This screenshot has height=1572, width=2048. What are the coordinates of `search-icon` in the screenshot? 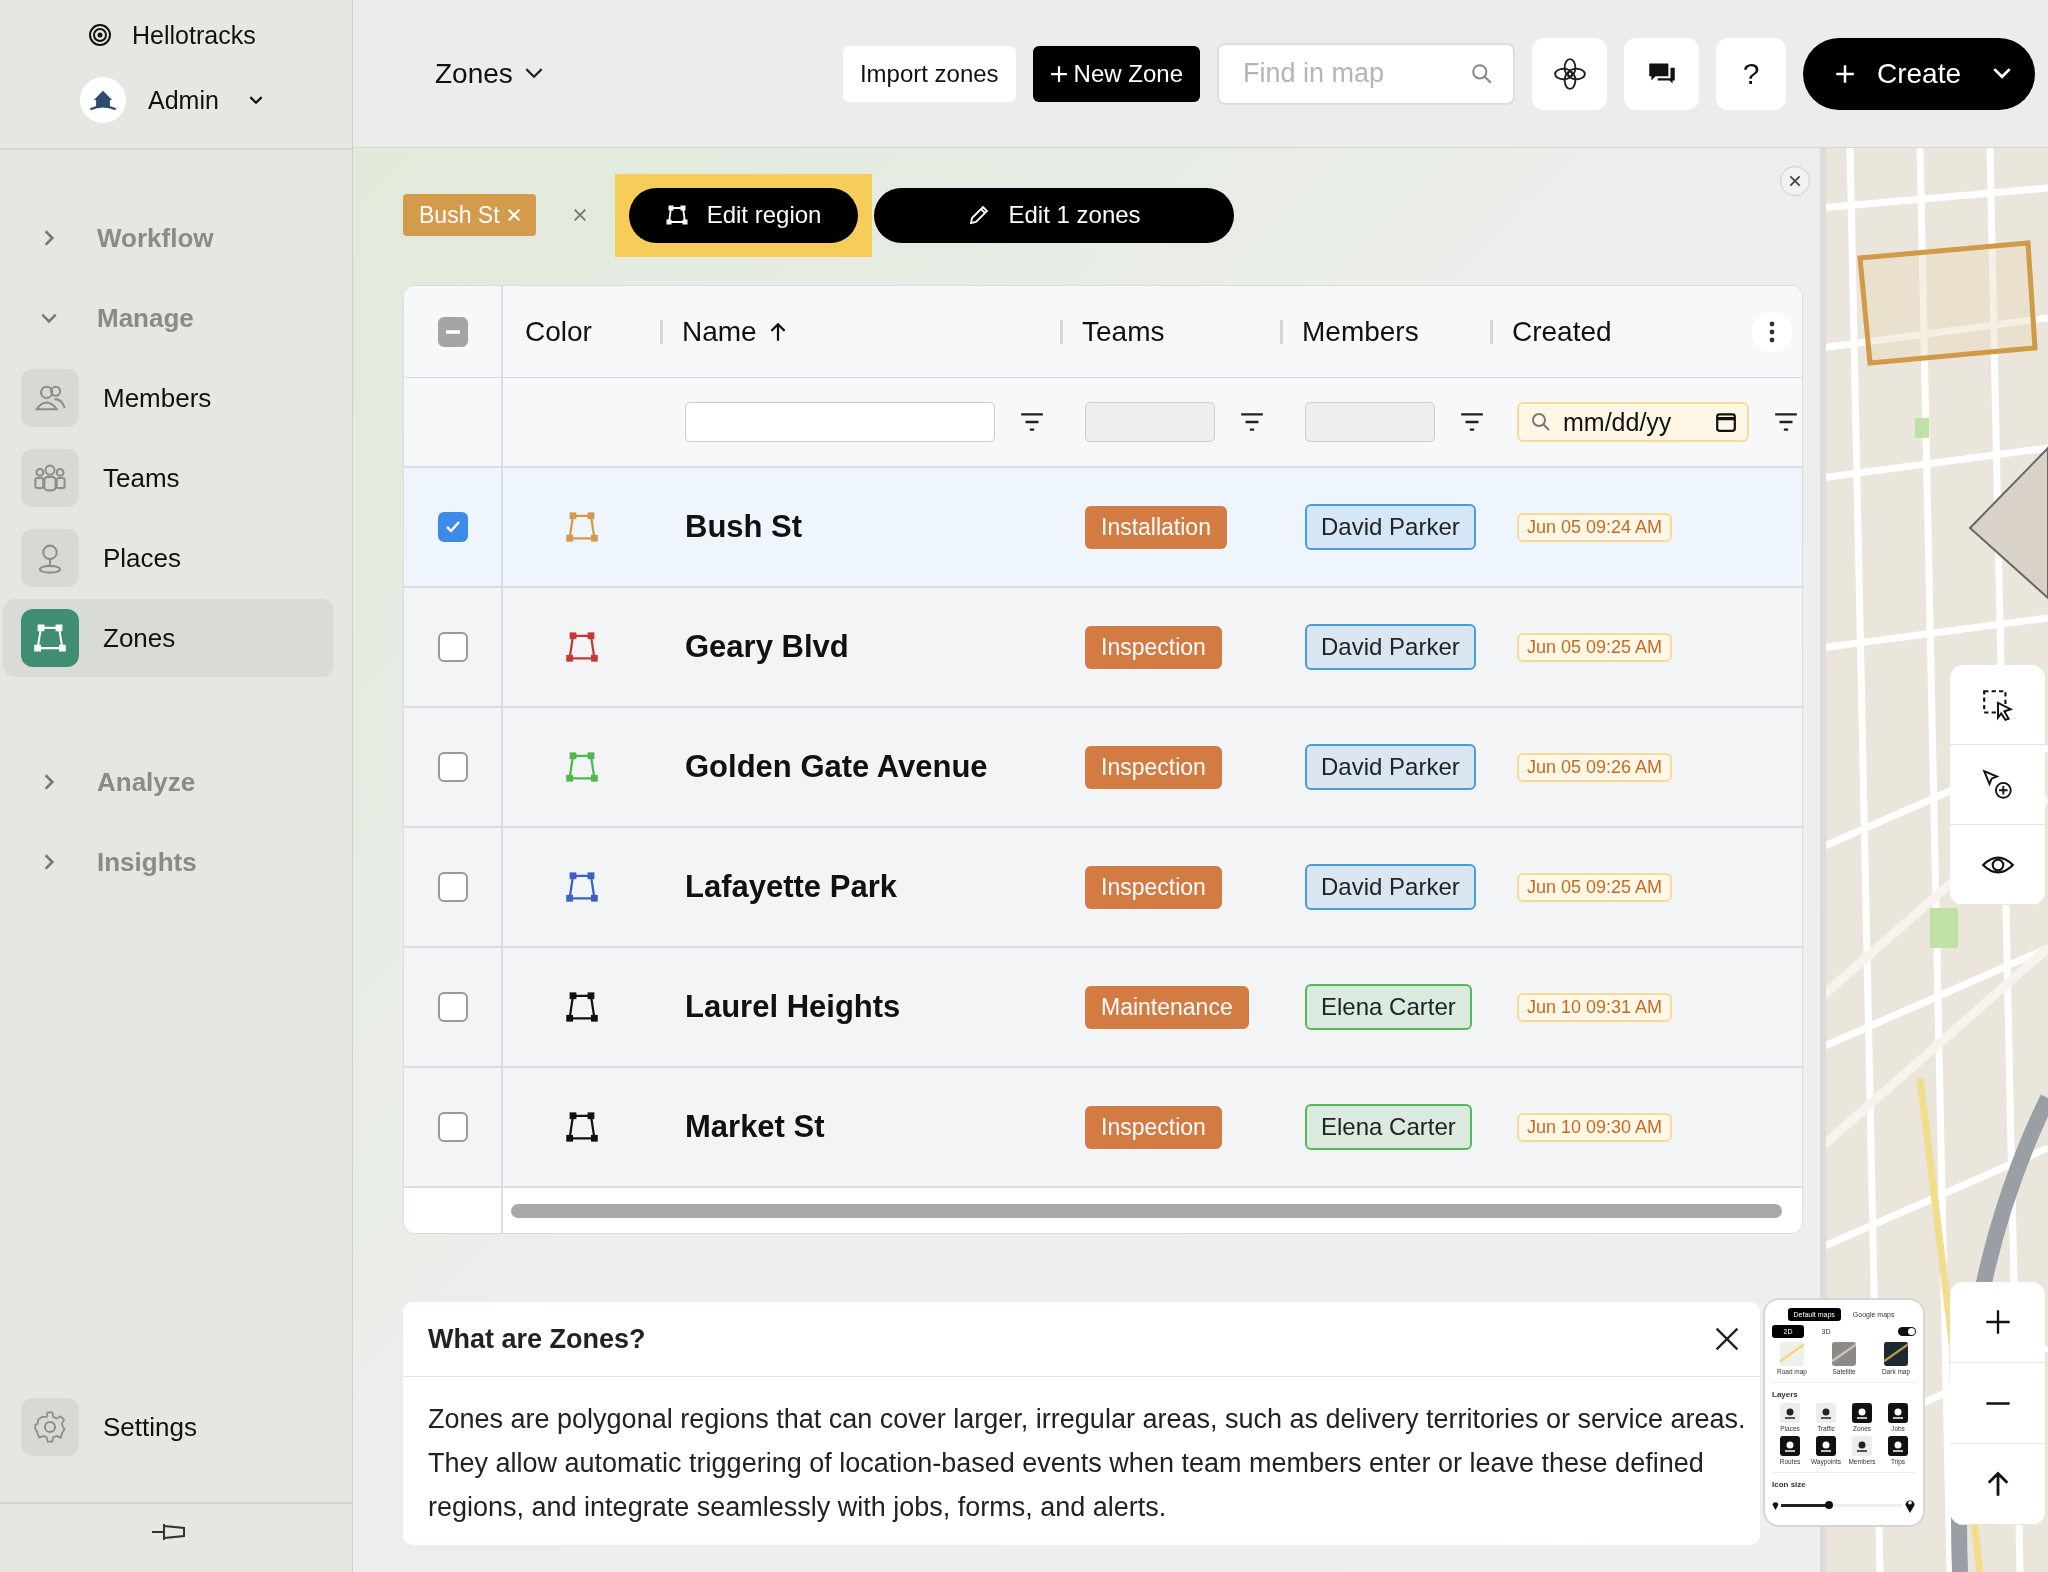 It's located at (1541, 422).